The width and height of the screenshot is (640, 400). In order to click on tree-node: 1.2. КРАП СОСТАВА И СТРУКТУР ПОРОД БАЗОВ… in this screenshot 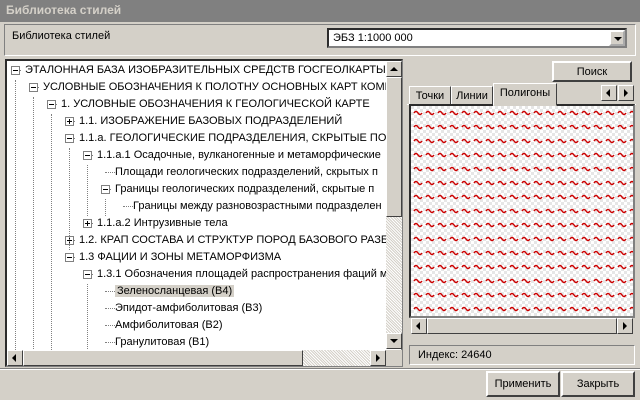, I will do `click(241, 240)`.